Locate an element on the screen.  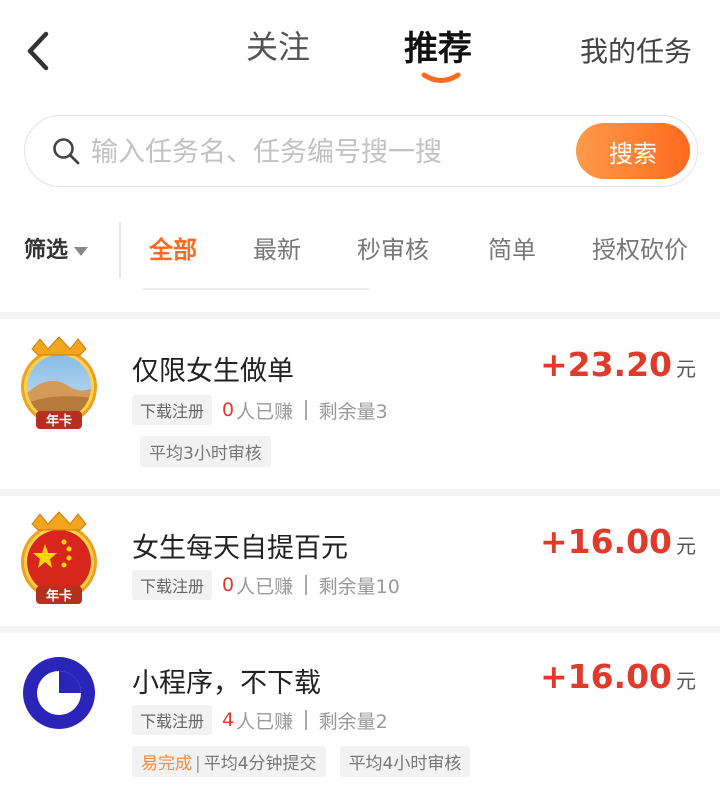
tab-recommend: 推荐 is located at coordinates (438, 45).